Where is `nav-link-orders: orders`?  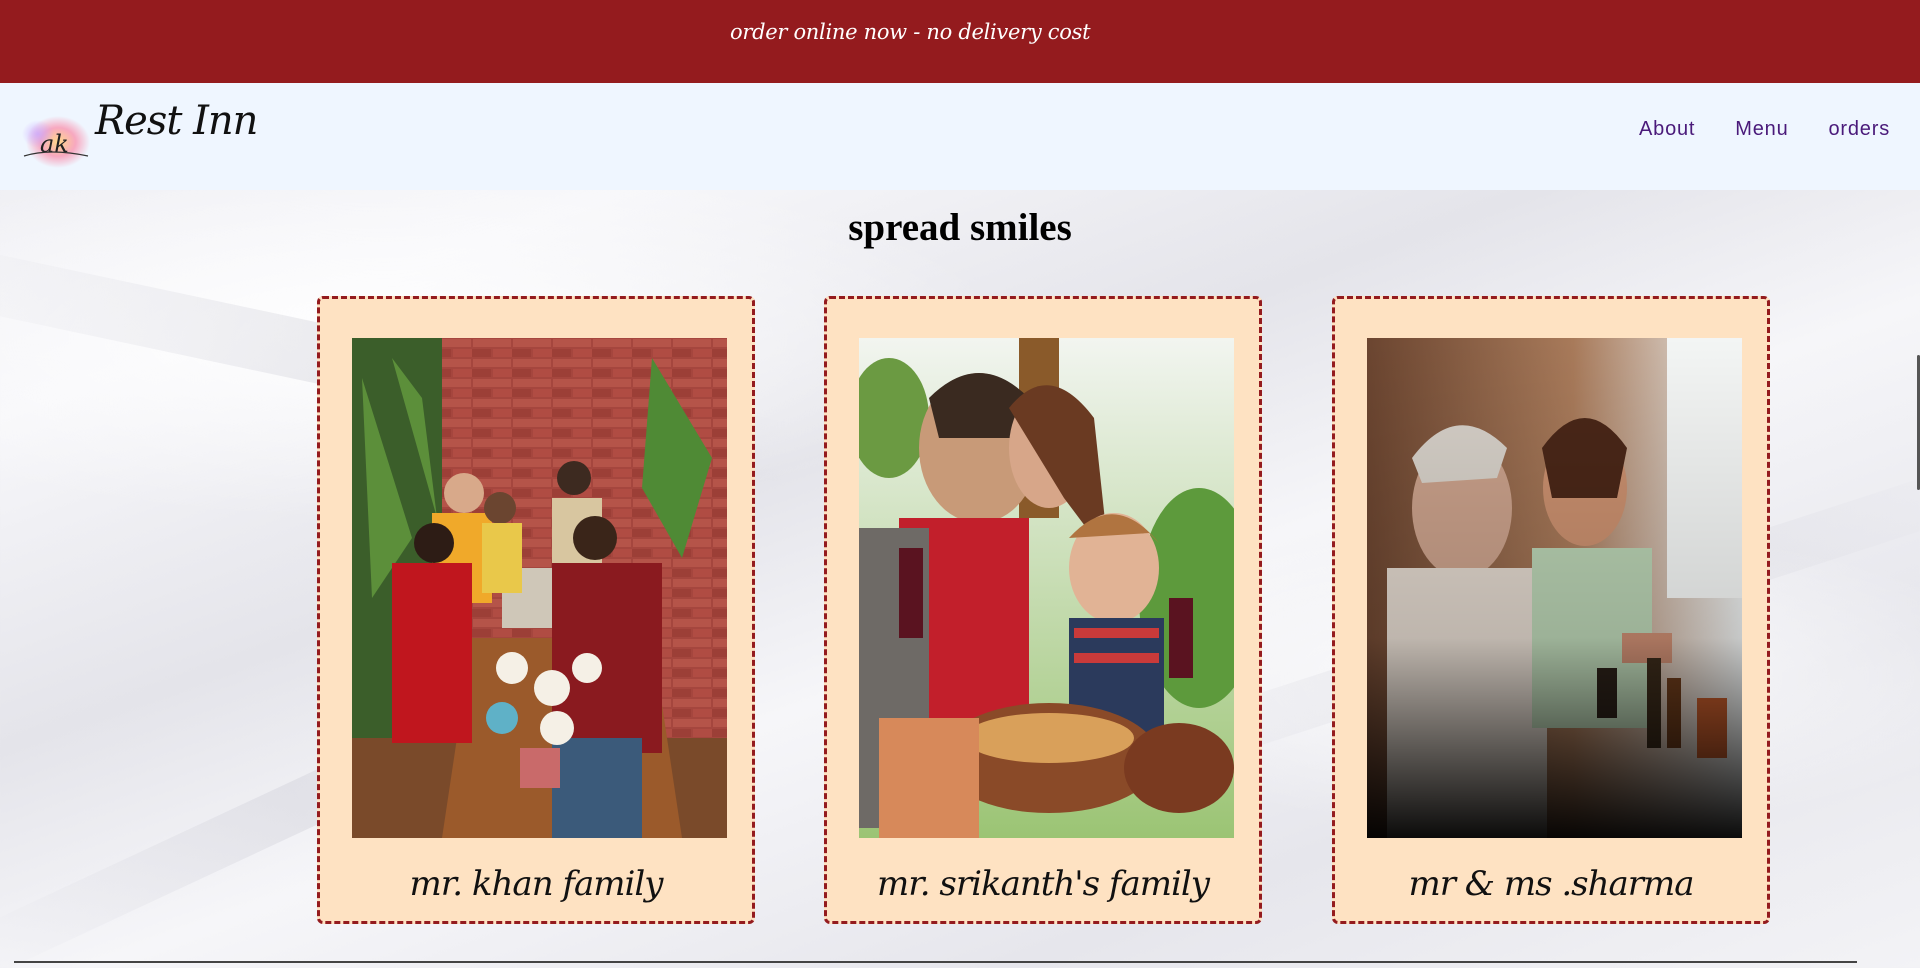
nav-link-orders: orders is located at coordinates (1860, 129).